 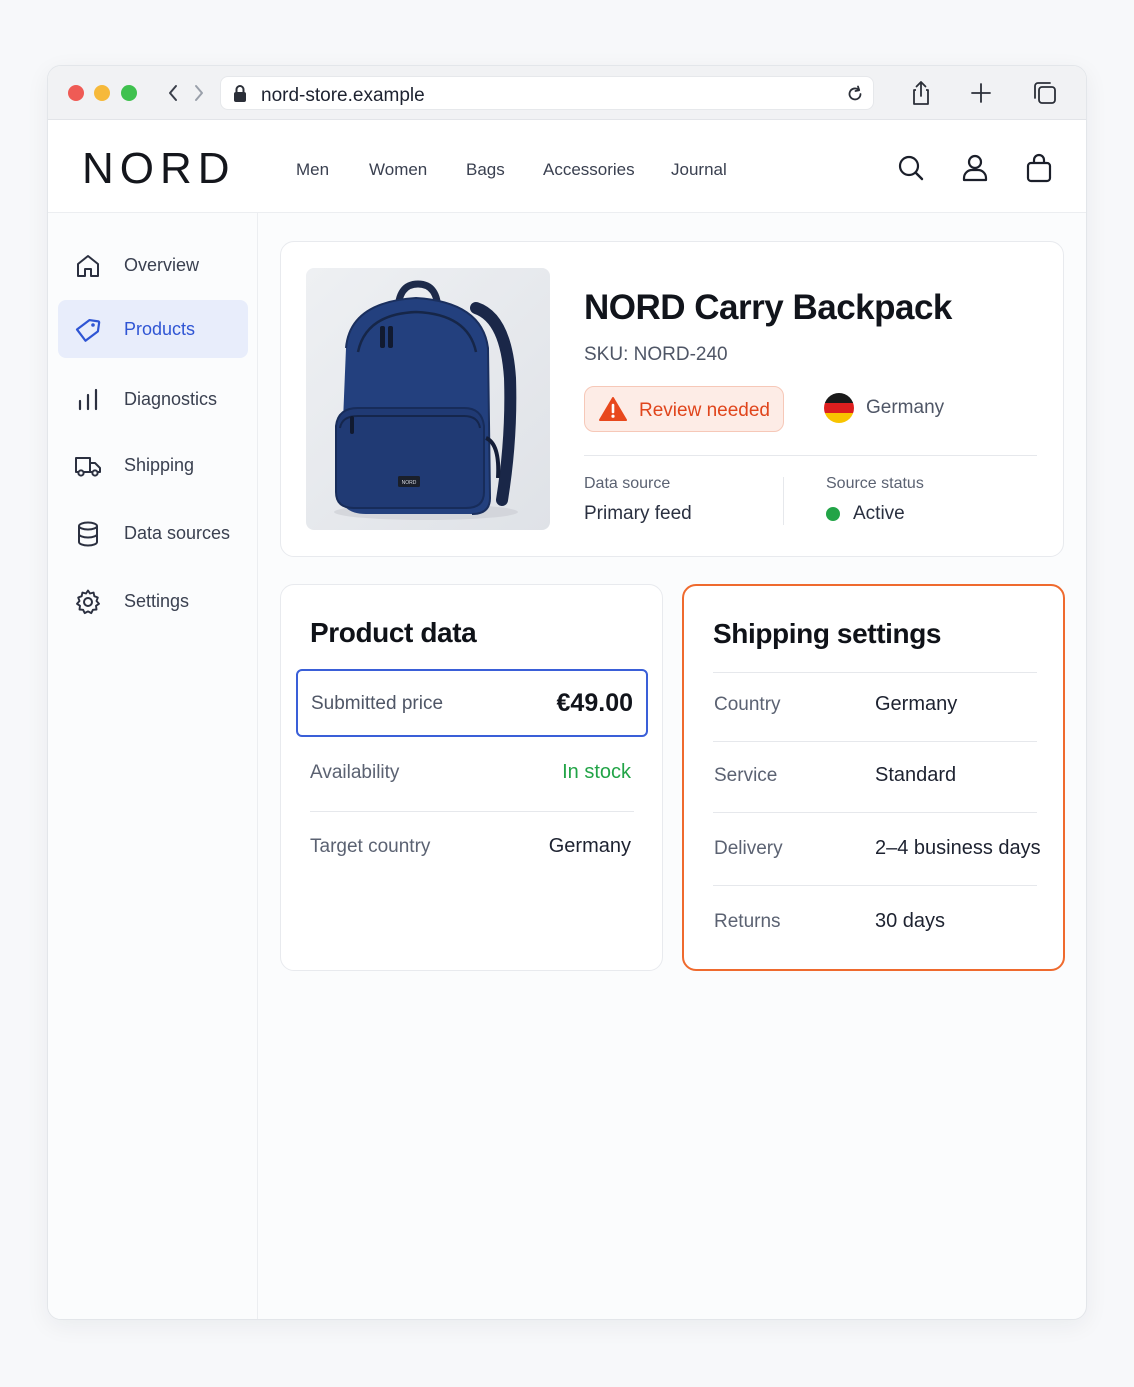 What do you see at coordinates (88, 534) in the screenshot?
I see `database-icon` at bounding box center [88, 534].